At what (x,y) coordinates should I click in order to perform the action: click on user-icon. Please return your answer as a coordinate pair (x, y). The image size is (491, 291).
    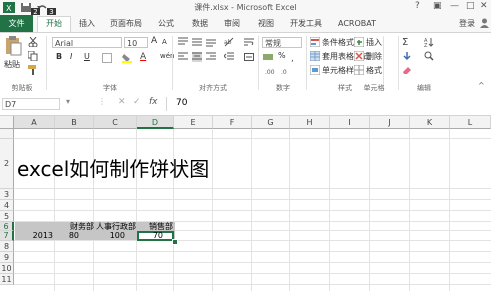
    Looking at the image, I should click on (484, 23).